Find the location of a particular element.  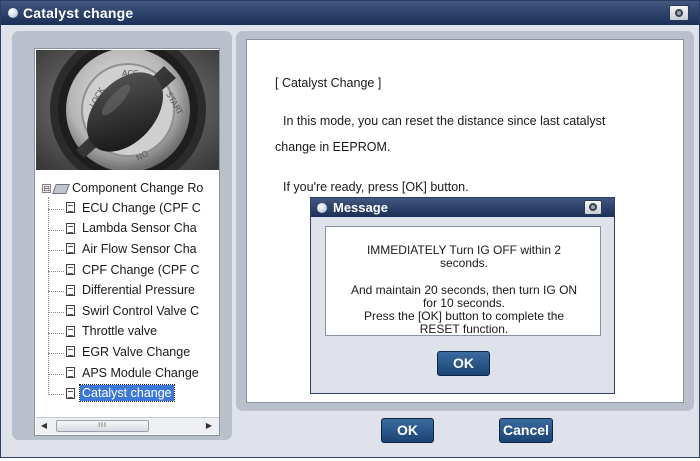

tree-item: EGR Valve Change is located at coordinates (129, 353).